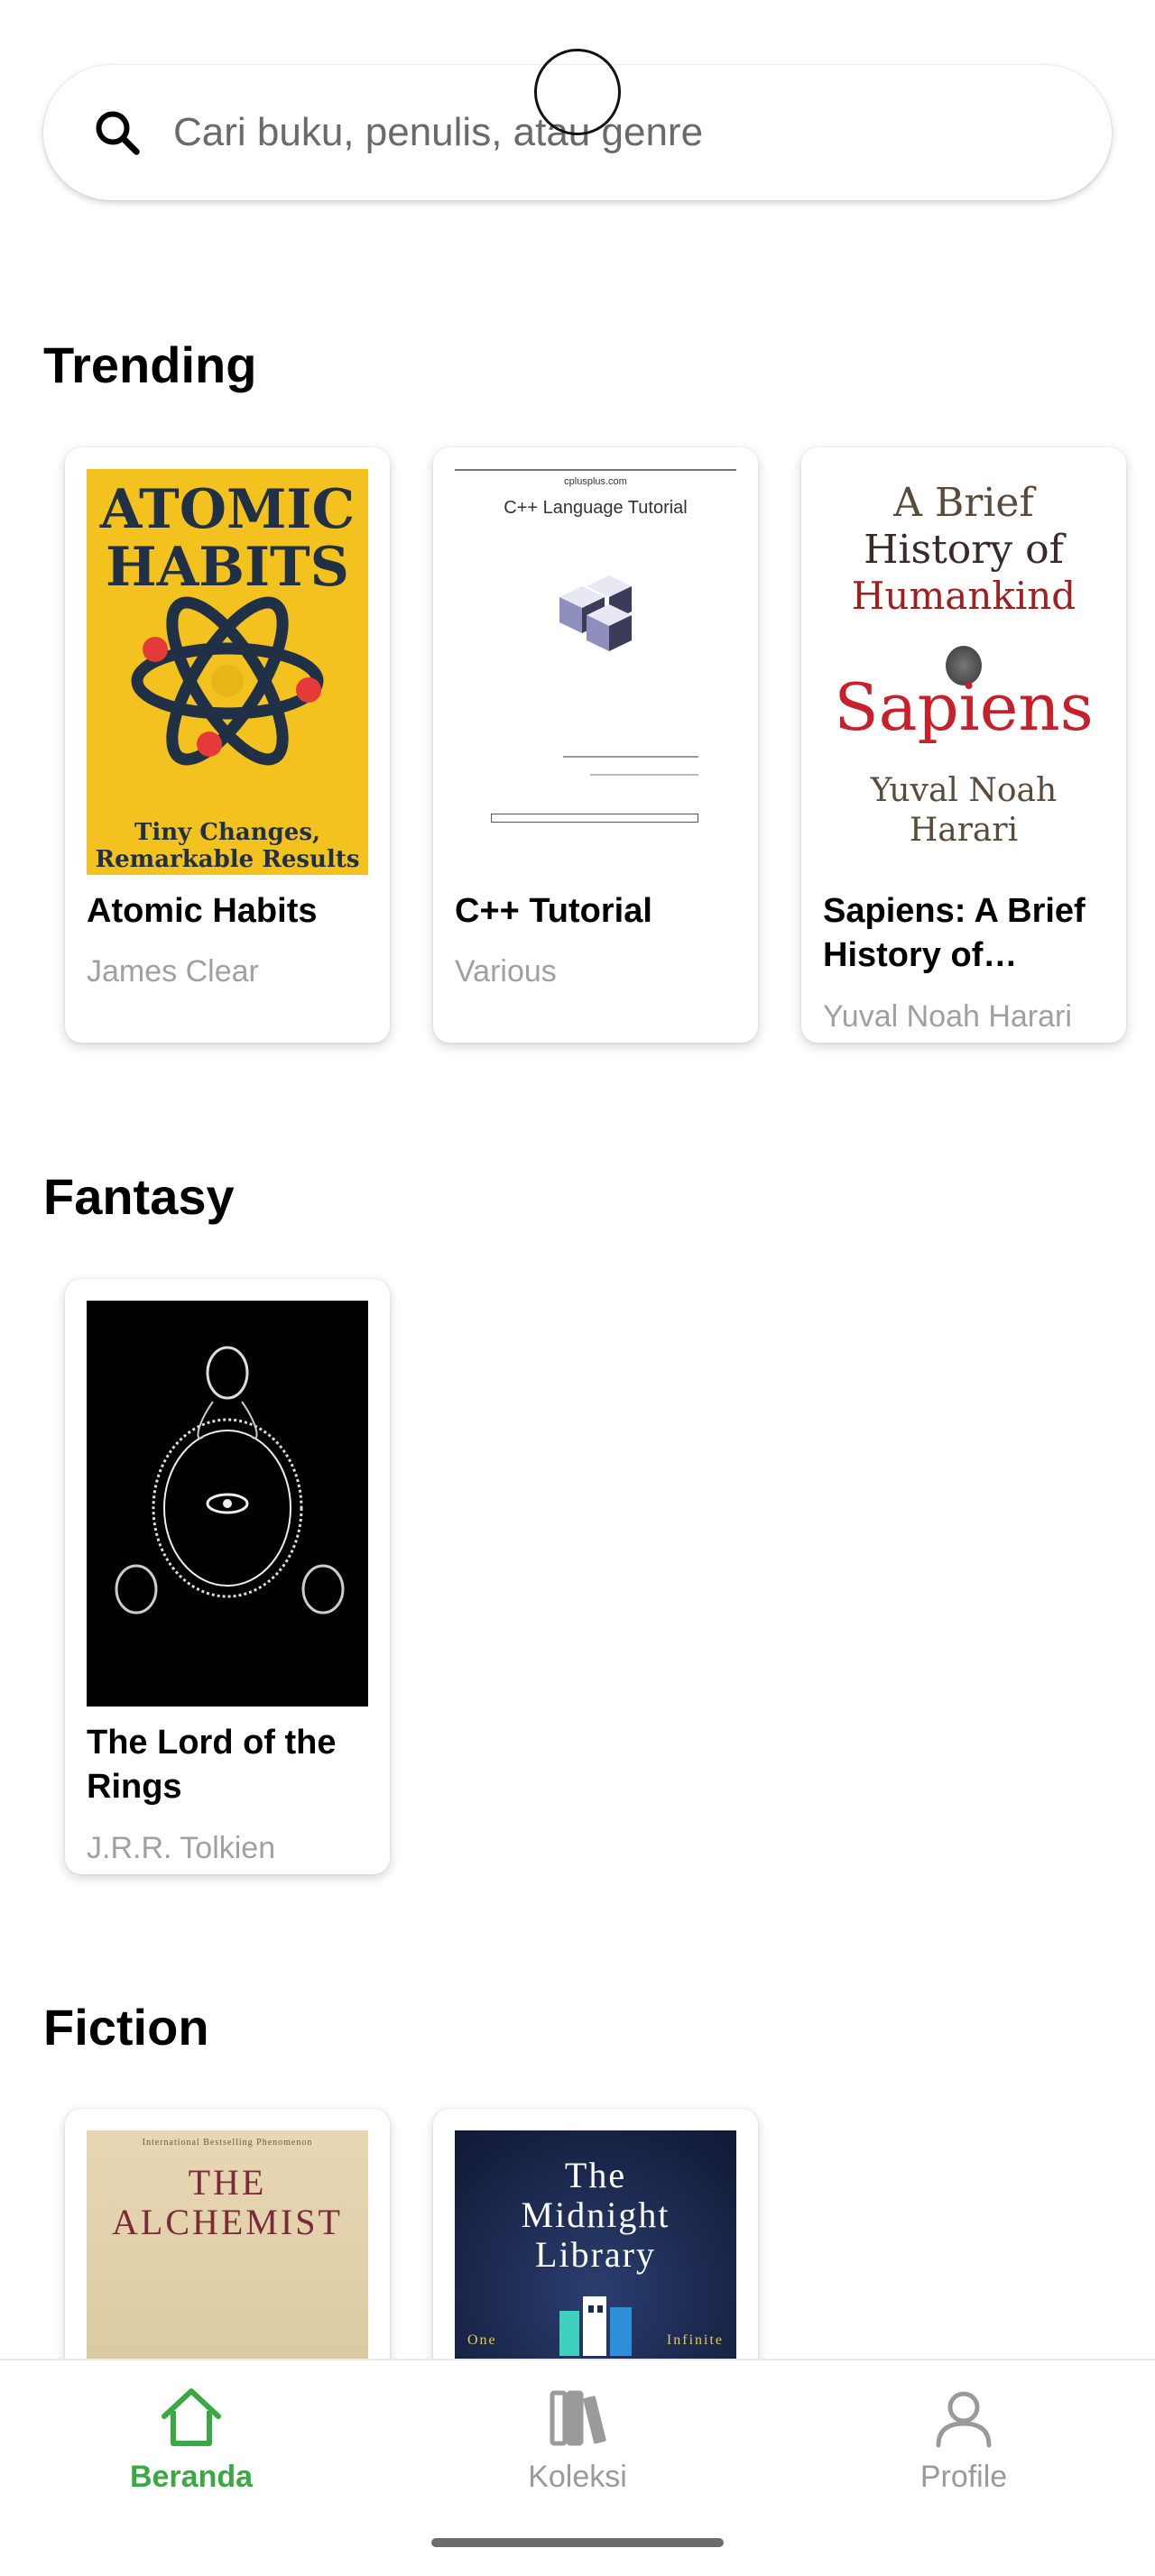  I want to click on section-title-fantasy: Fantasy, so click(139, 1196).